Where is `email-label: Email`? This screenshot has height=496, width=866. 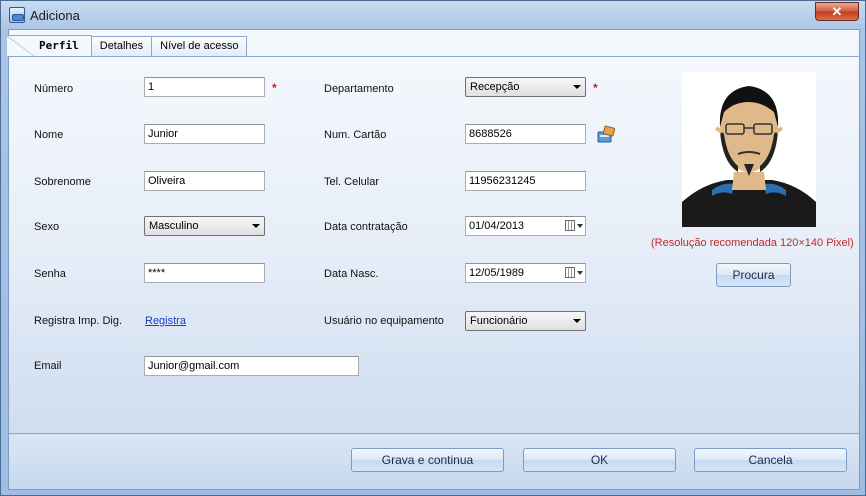 email-label: Email is located at coordinates (48, 366).